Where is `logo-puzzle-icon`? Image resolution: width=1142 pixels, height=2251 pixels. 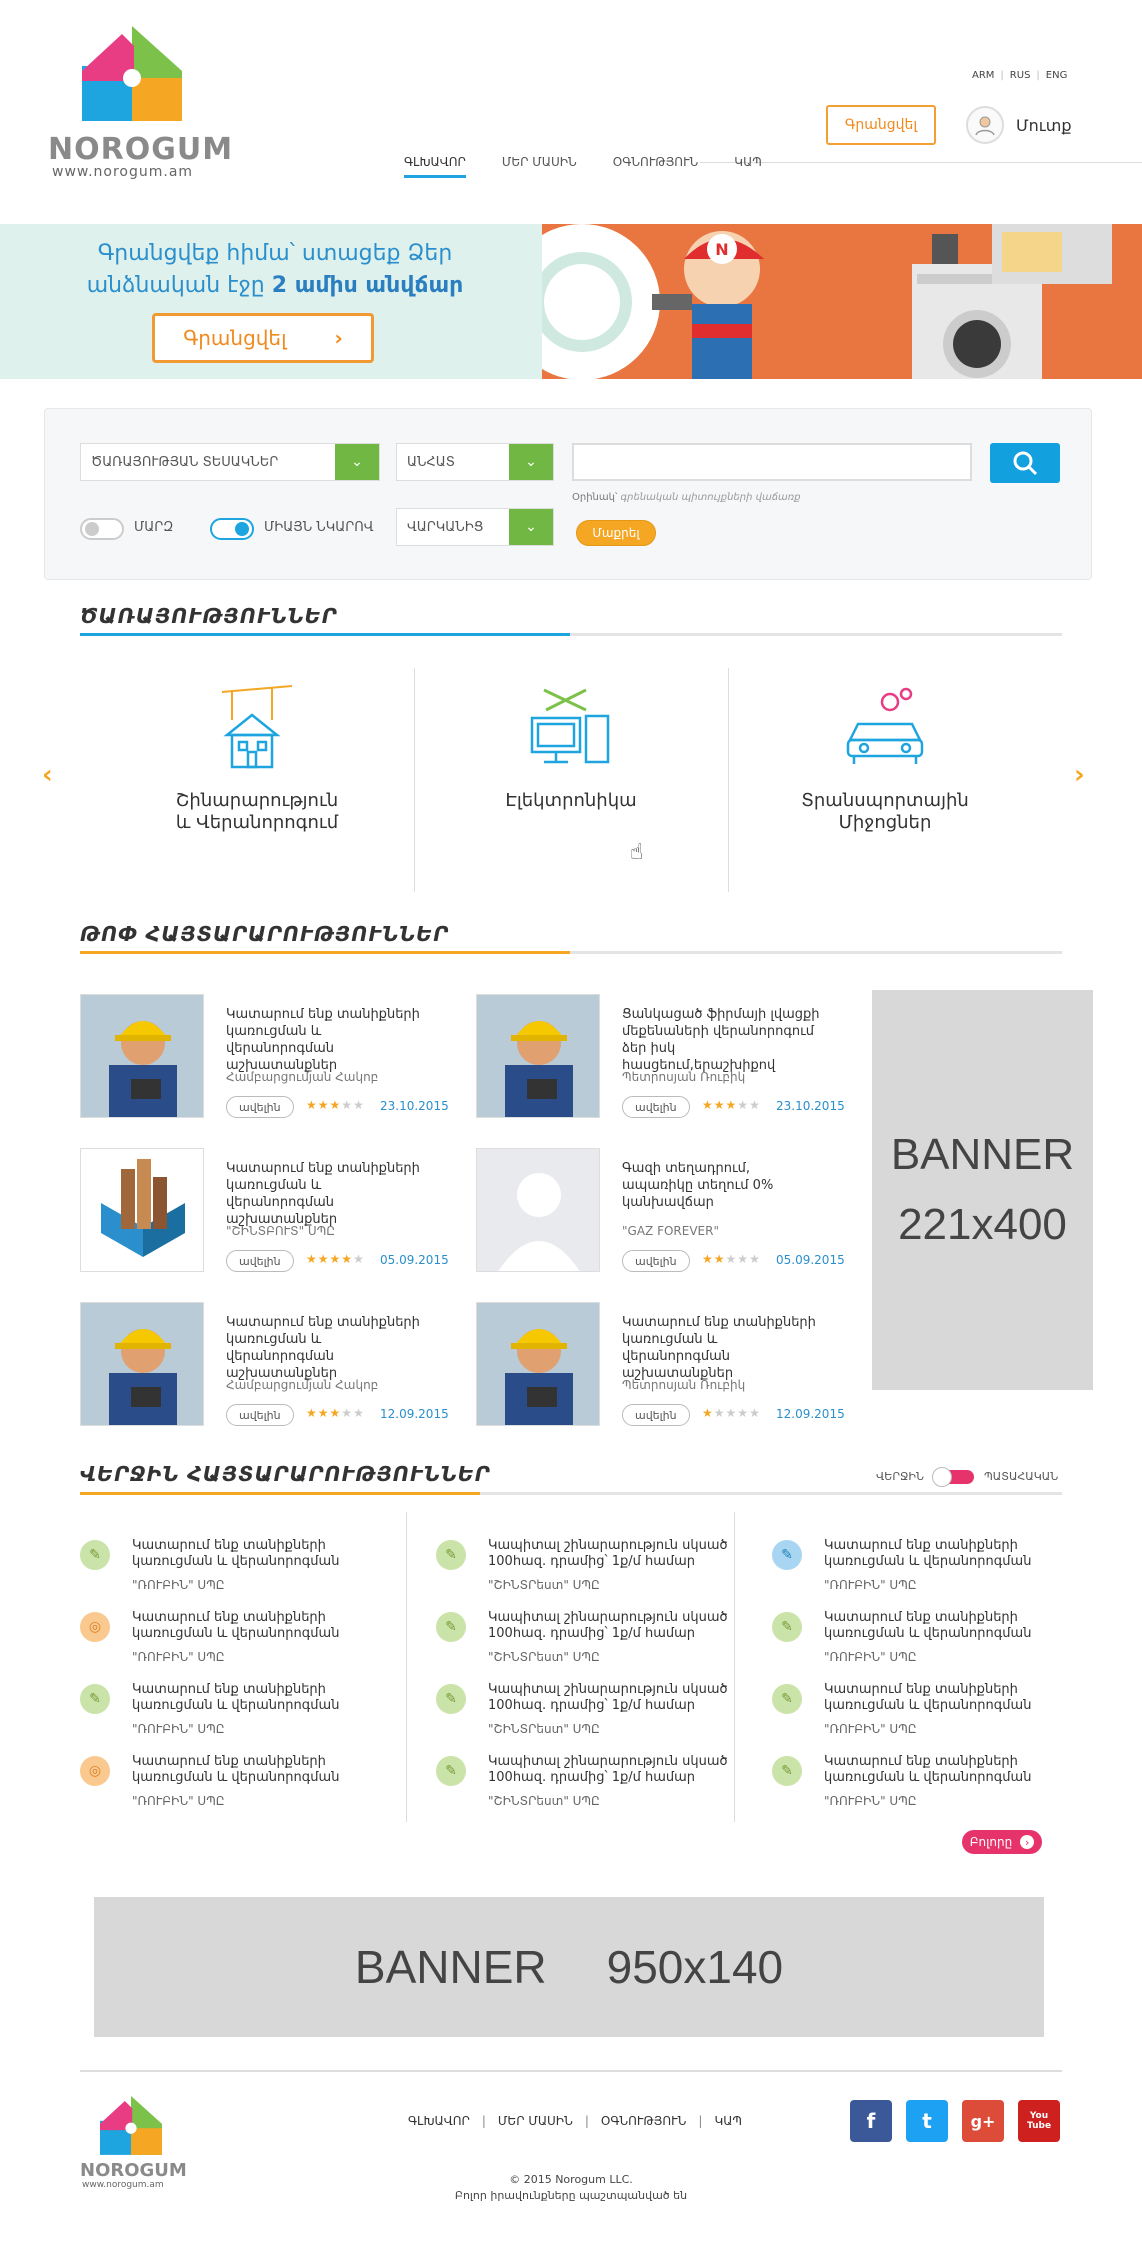 logo-puzzle-icon is located at coordinates (132, 76).